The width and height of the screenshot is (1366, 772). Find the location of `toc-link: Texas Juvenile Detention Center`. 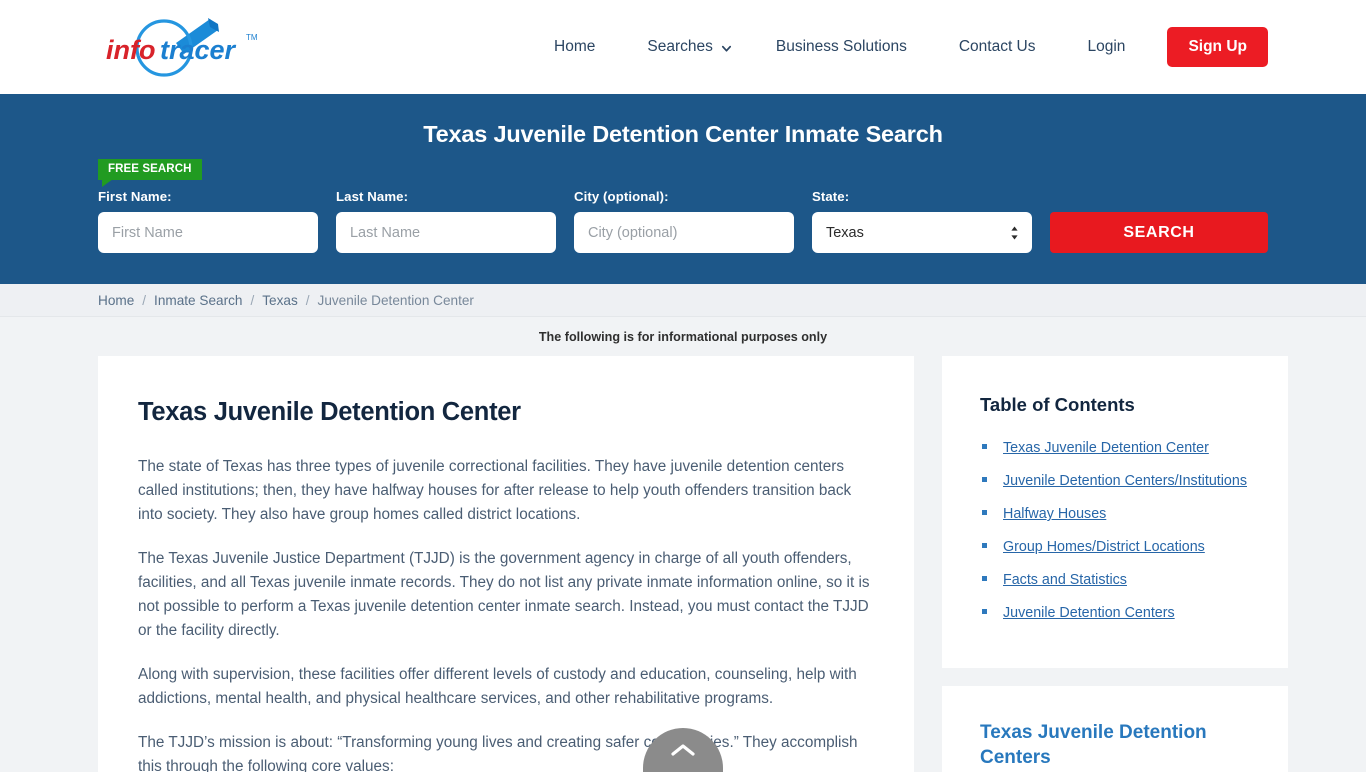

toc-link: Texas Juvenile Detention Center is located at coordinates (1106, 448).